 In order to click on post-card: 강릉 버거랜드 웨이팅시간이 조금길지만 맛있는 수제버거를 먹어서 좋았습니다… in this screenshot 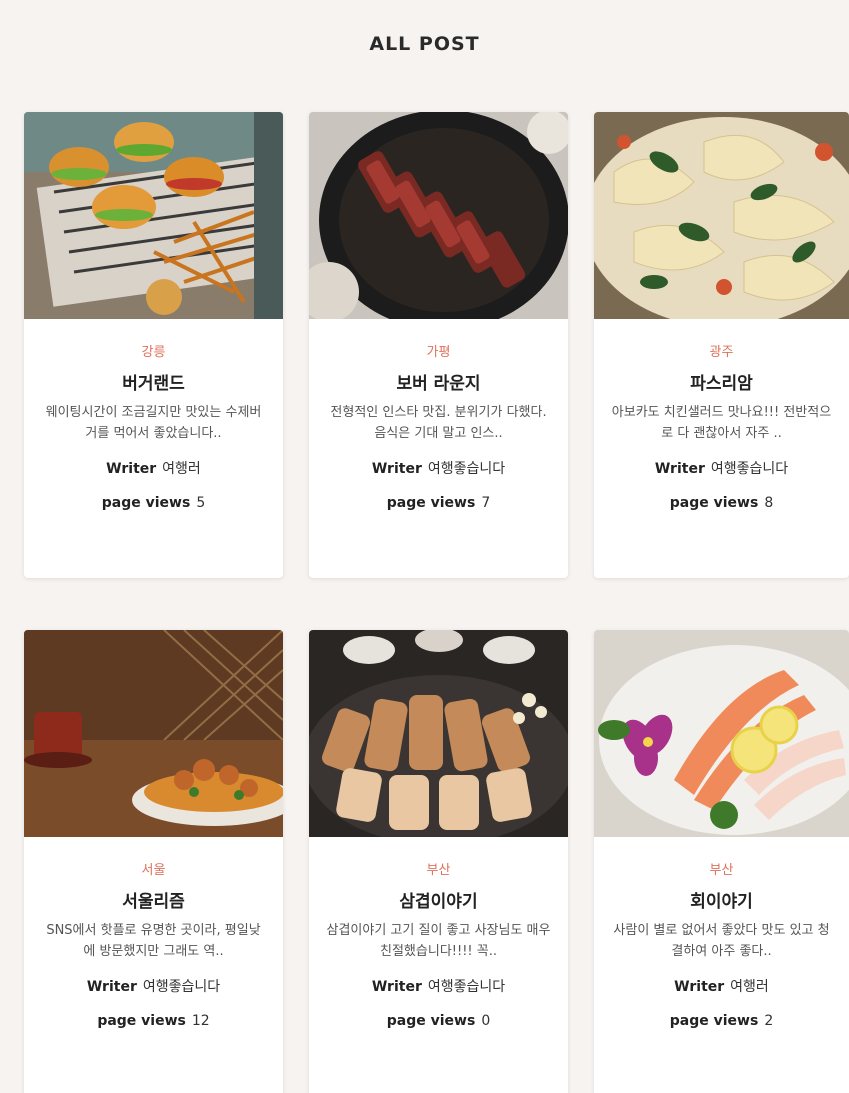, I will do `click(153, 345)`.